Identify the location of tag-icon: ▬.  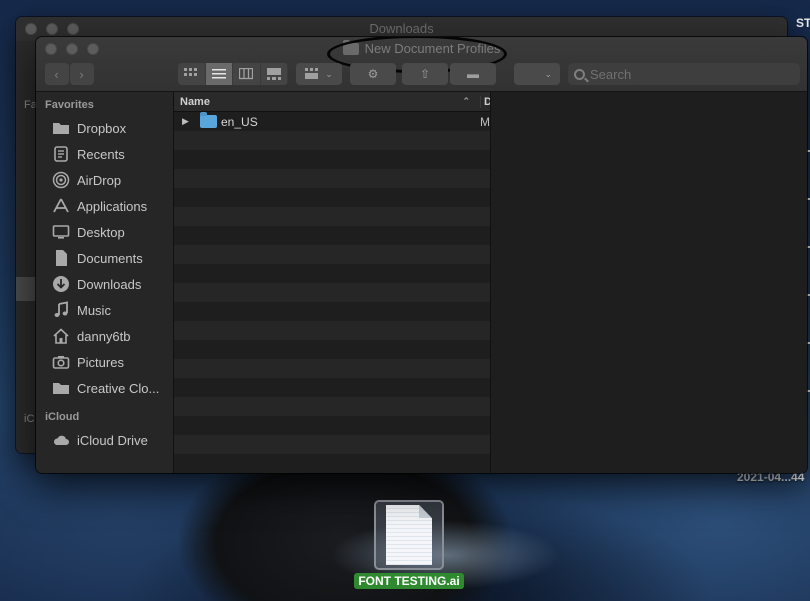
(473, 74).